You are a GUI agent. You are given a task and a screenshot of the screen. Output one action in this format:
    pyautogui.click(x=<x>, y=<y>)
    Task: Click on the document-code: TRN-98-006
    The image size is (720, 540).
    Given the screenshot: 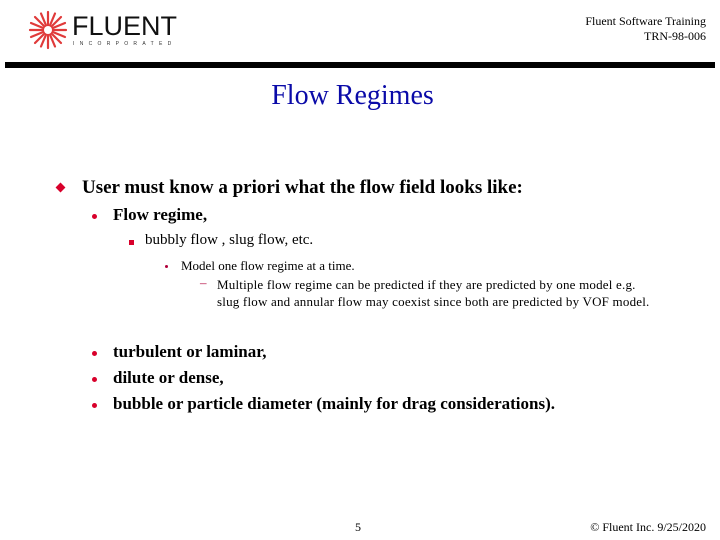 What is the action you would take?
    pyautogui.click(x=675, y=36)
    